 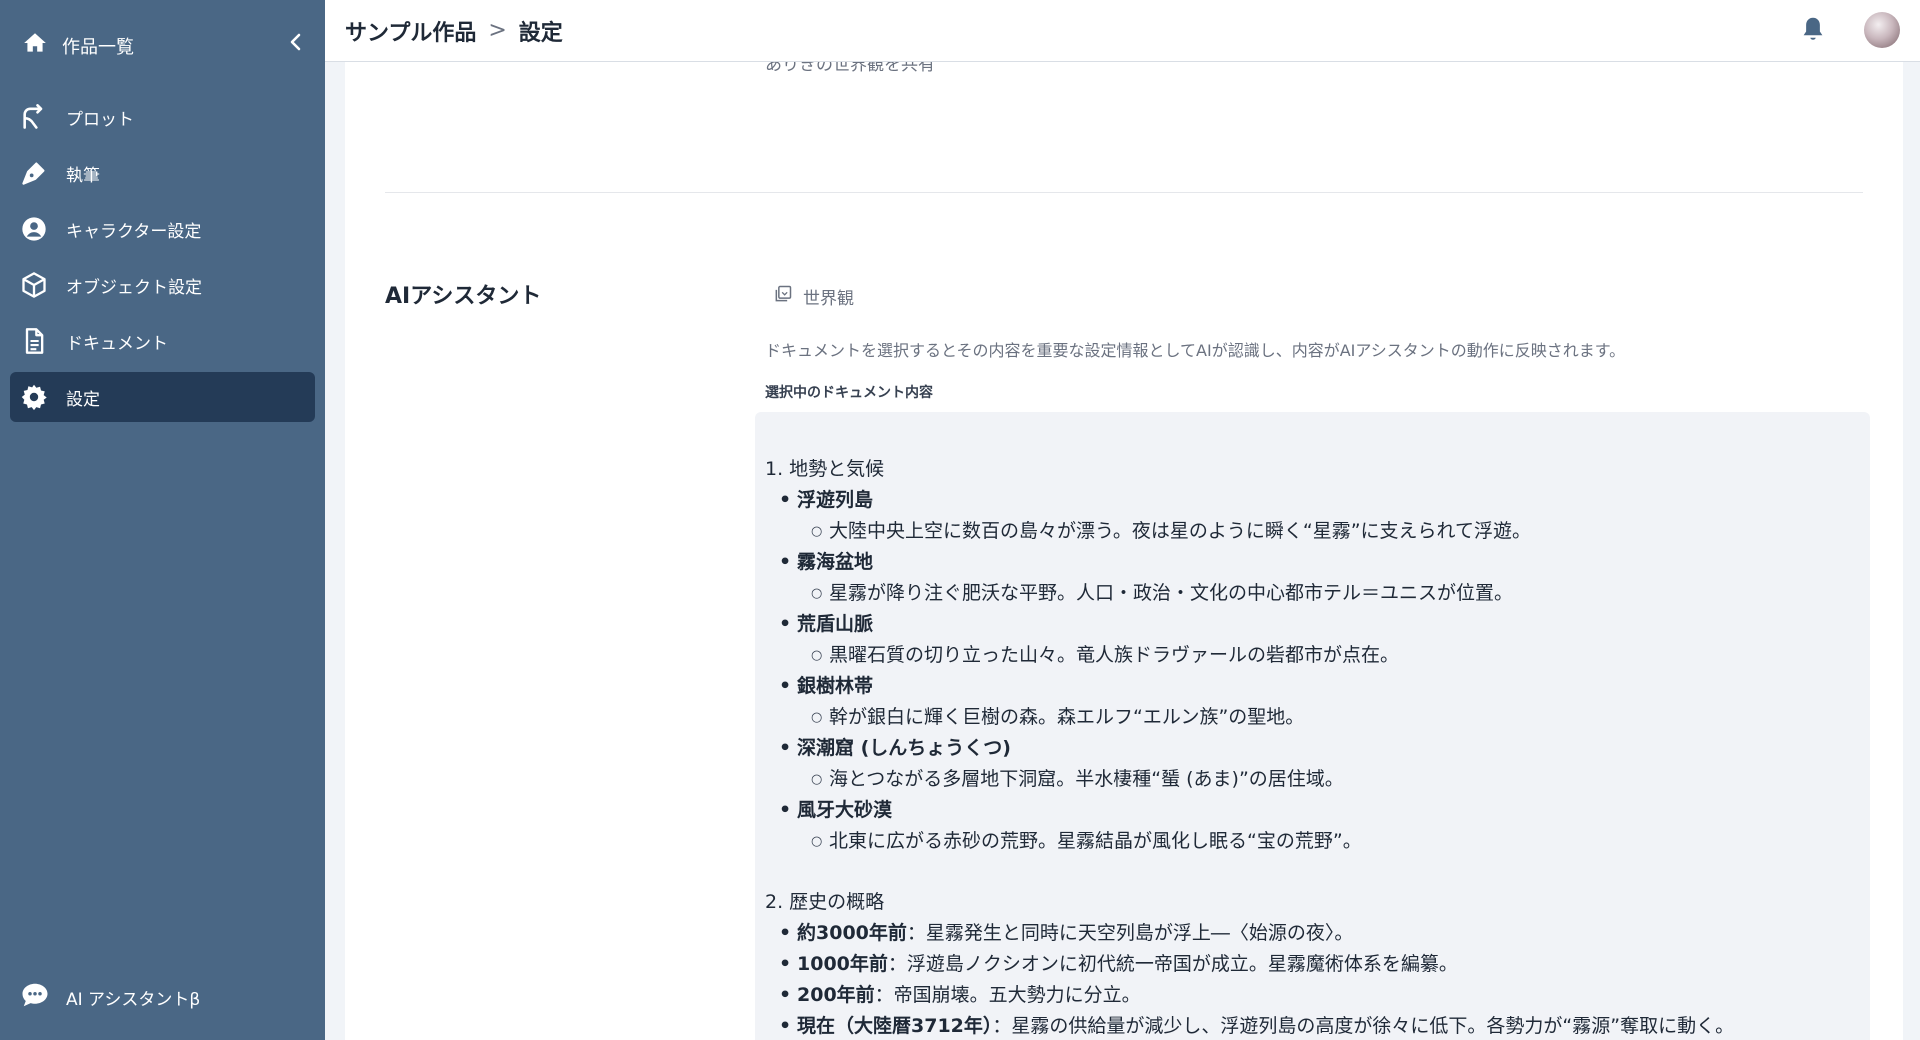 I want to click on section-title: AIアシスタント, so click(x=463, y=296).